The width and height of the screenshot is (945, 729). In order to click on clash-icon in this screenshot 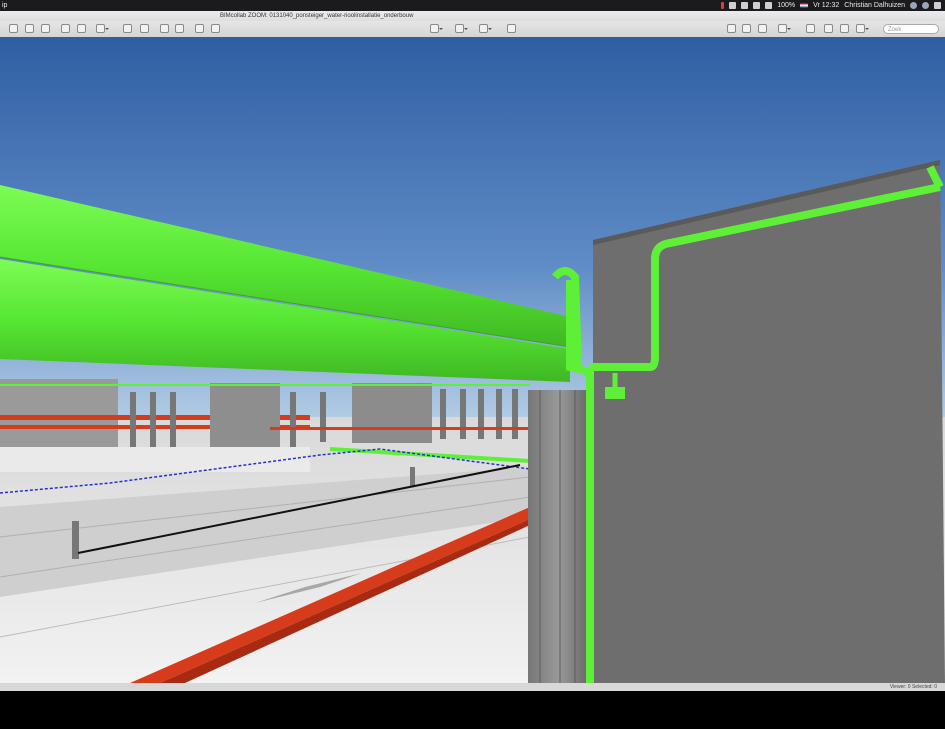, I will do `click(511, 28)`.